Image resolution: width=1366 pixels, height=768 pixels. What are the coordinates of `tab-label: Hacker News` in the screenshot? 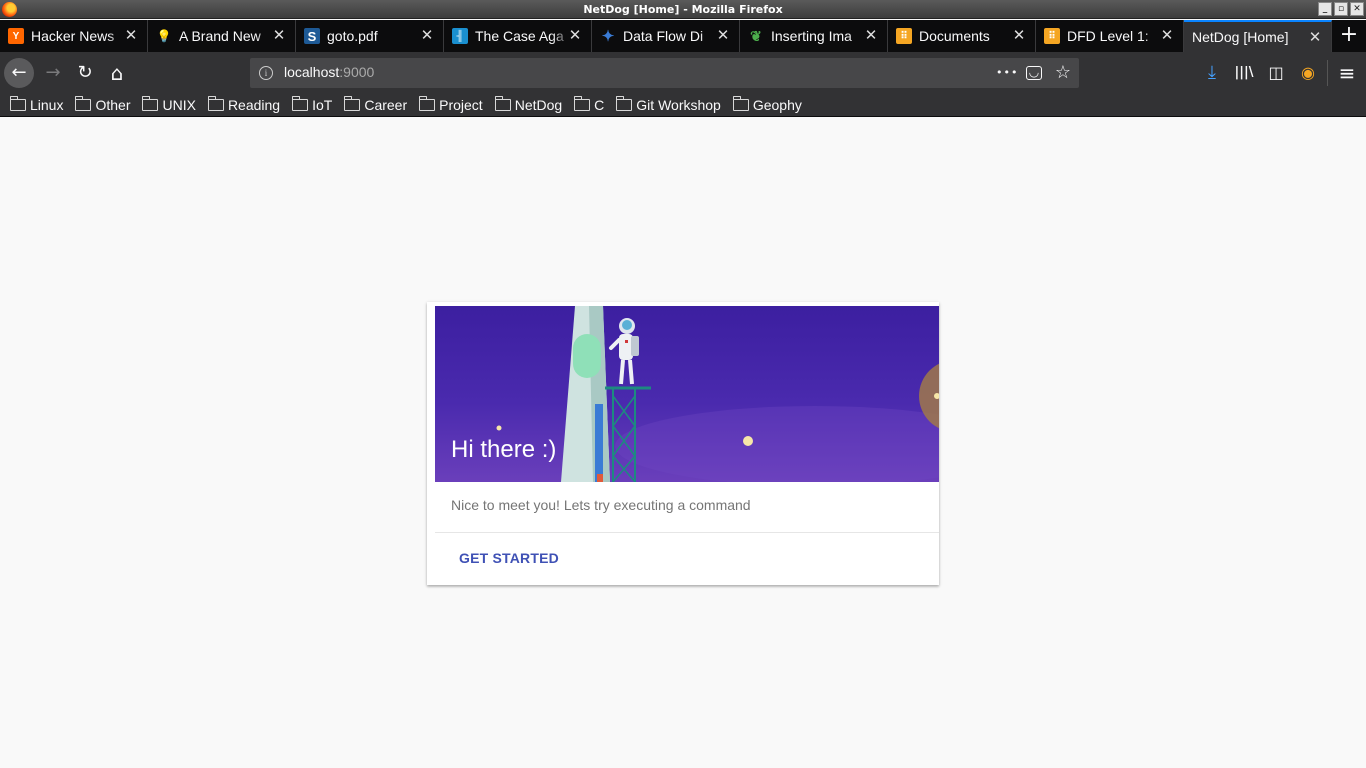 It's located at (73, 36).